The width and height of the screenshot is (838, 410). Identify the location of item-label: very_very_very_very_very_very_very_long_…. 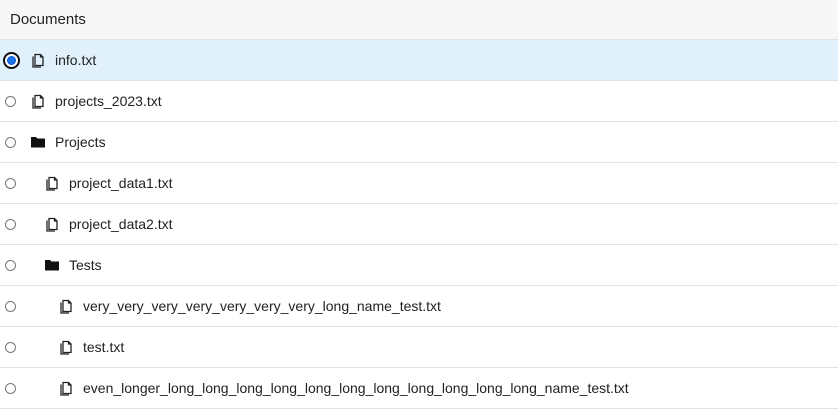
(262, 306).